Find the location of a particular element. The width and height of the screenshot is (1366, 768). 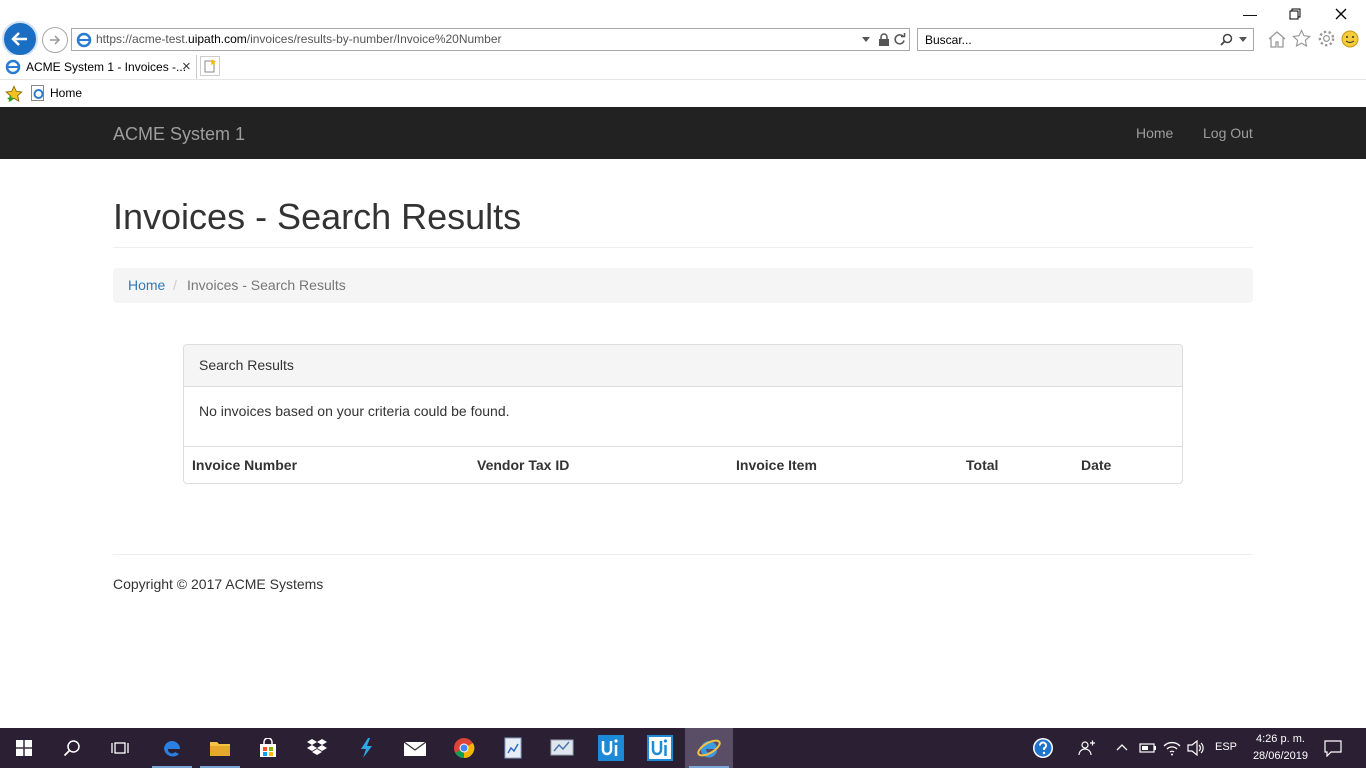

restore-button is located at coordinates (1295, 14).